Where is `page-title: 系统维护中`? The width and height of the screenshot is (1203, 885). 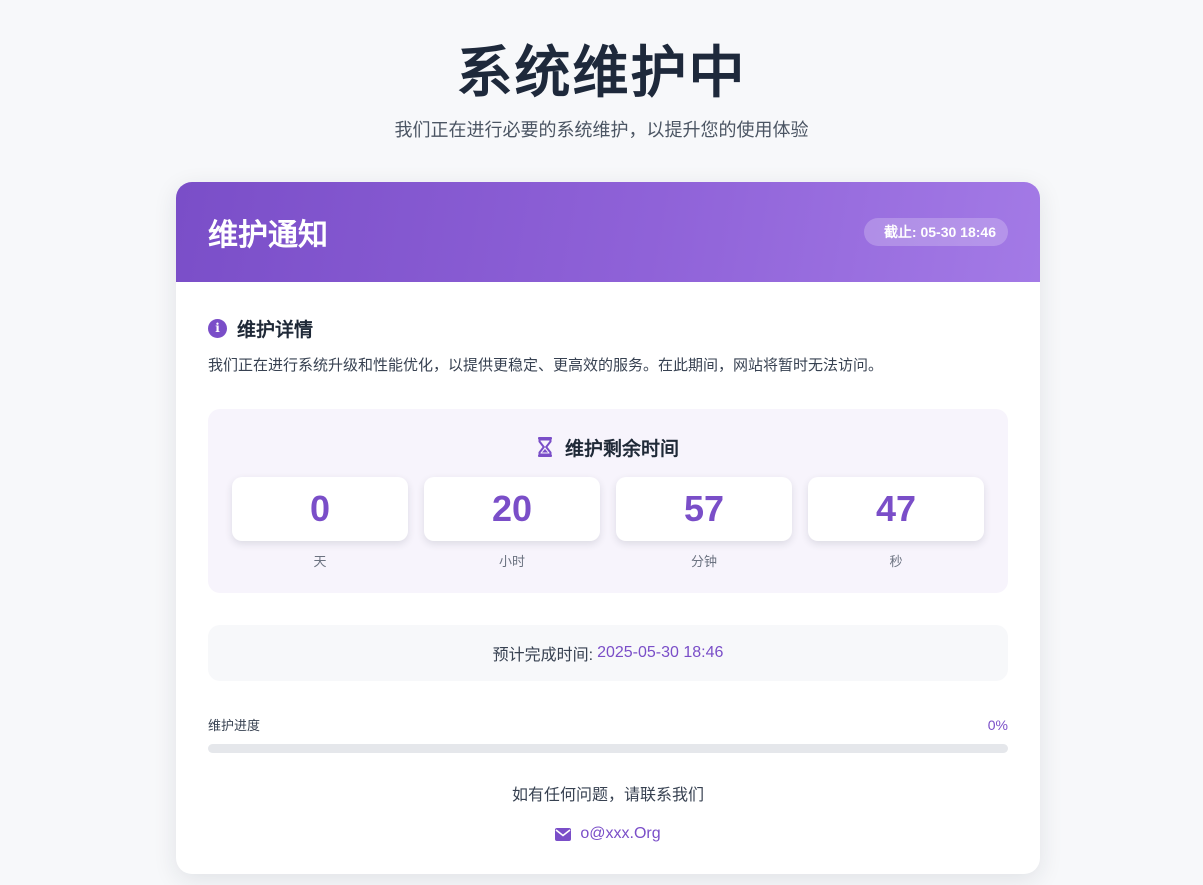 page-title: 系统维护中 is located at coordinates (601, 72).